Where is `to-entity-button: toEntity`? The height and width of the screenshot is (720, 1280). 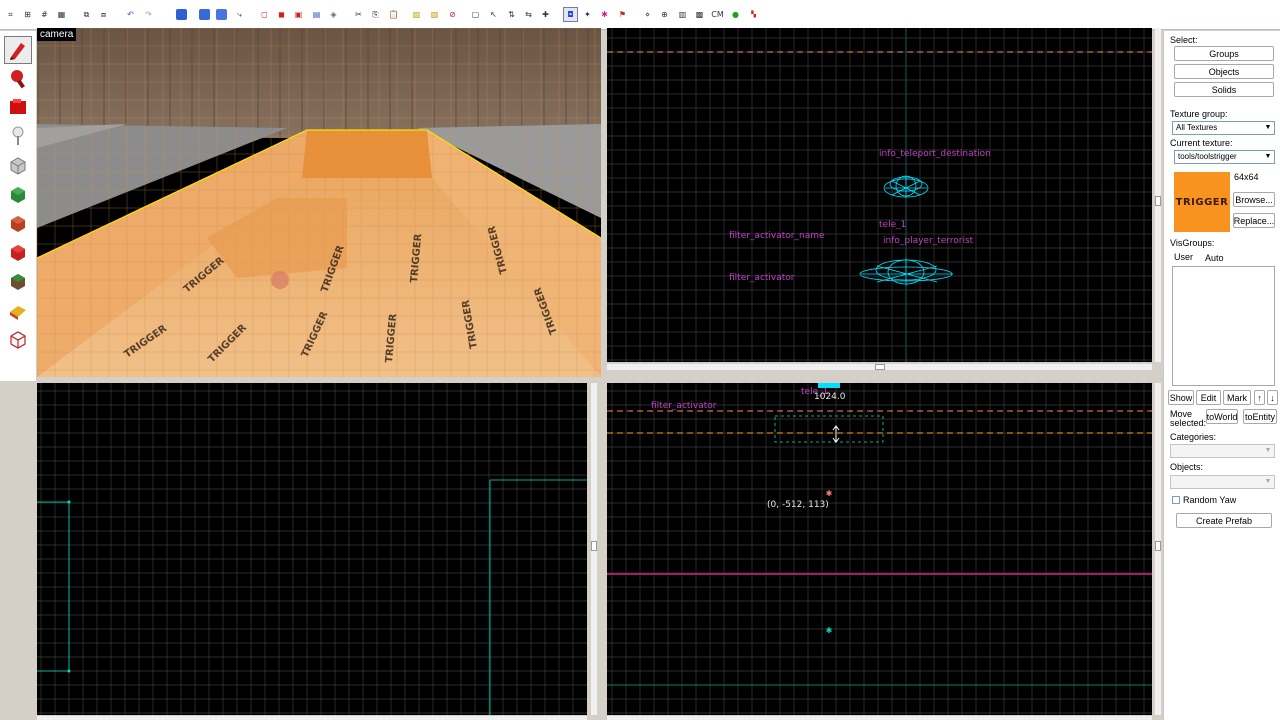
to-entity-button: toEntity is located at coordinates (1260, 416).